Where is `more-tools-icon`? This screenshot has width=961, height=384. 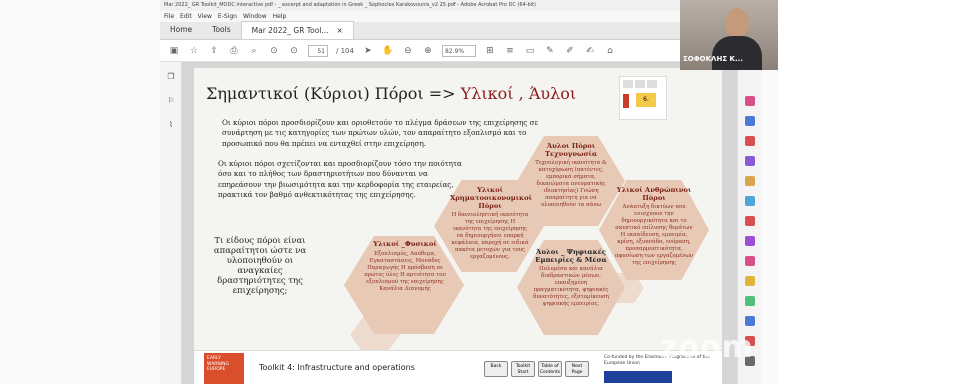
more-tools-icon is located at coordinates (750, 301).